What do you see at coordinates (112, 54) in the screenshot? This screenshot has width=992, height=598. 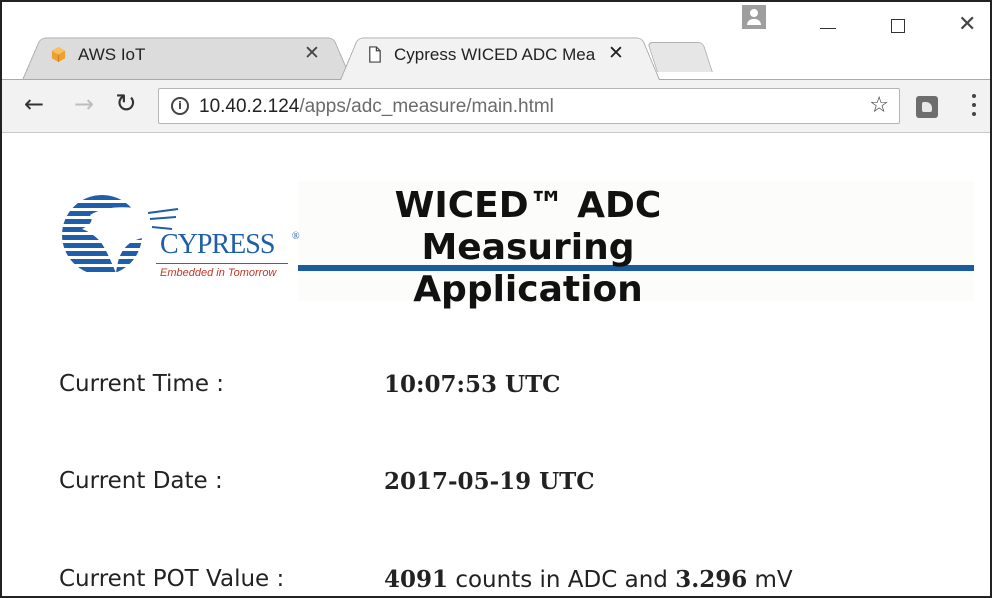 I see `tab-title: AWS IoT` at bounding box center [112, 54].